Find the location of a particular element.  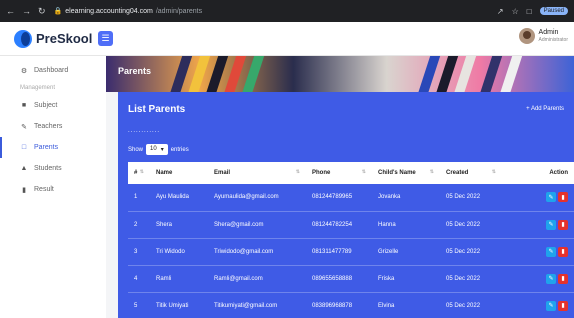

cell-child-name: Hanna is located at coordinates (387, 224).